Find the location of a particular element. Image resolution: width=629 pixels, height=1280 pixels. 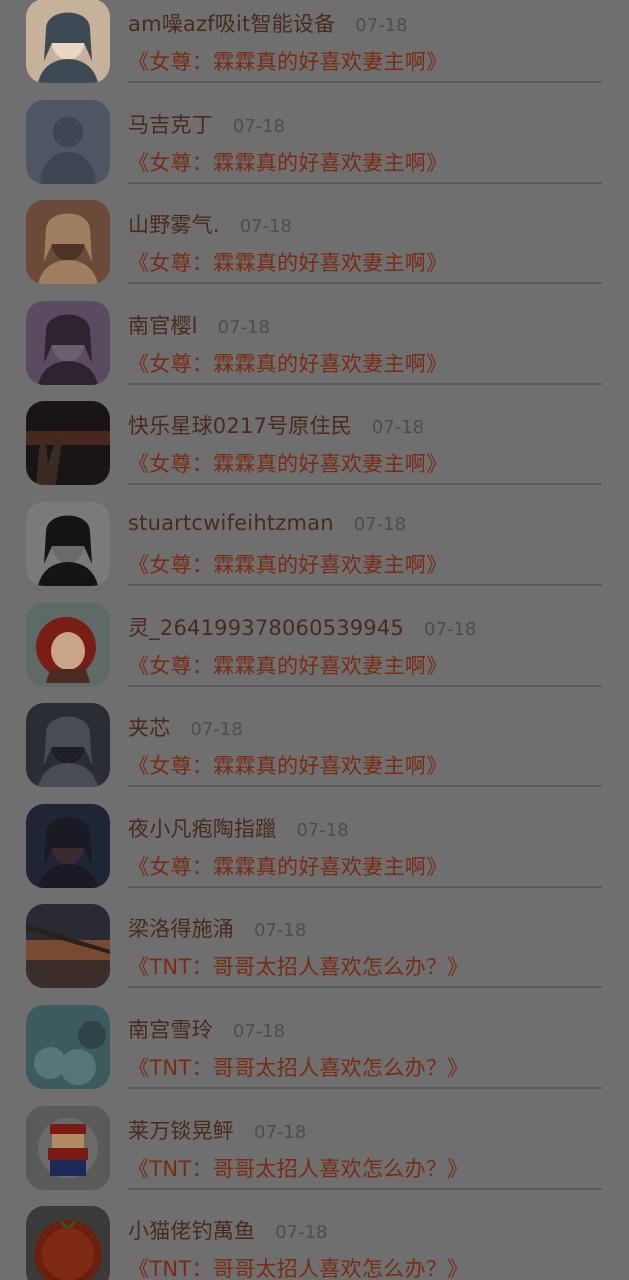

name-line: 夜小凡疱陶指躐 07-18 is located at coordinates (238, 828).